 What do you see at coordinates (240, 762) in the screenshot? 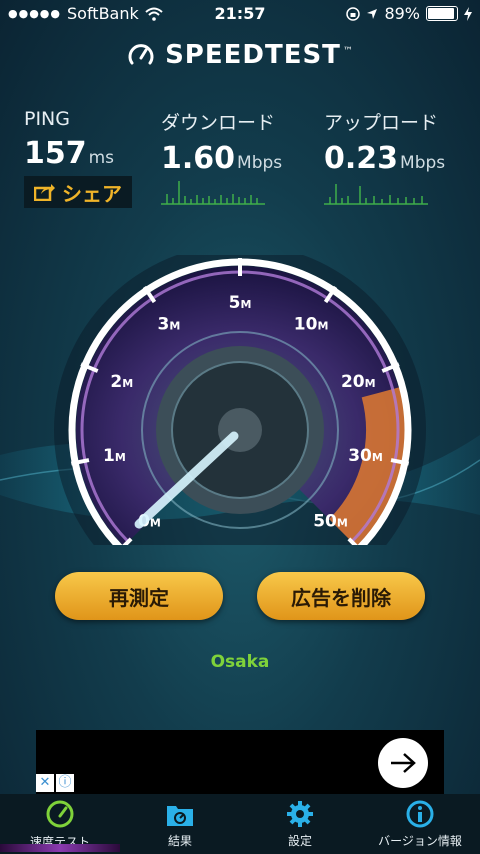
I see `ad-banner` at bounding box center [240, 762].